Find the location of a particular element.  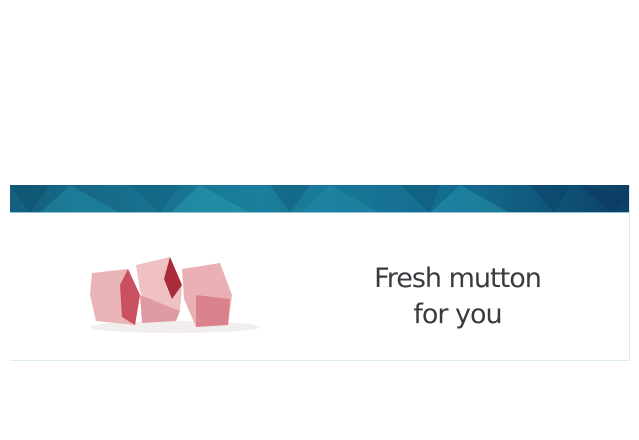

tagline-line-2: for you is located at coordinates (457, 314).